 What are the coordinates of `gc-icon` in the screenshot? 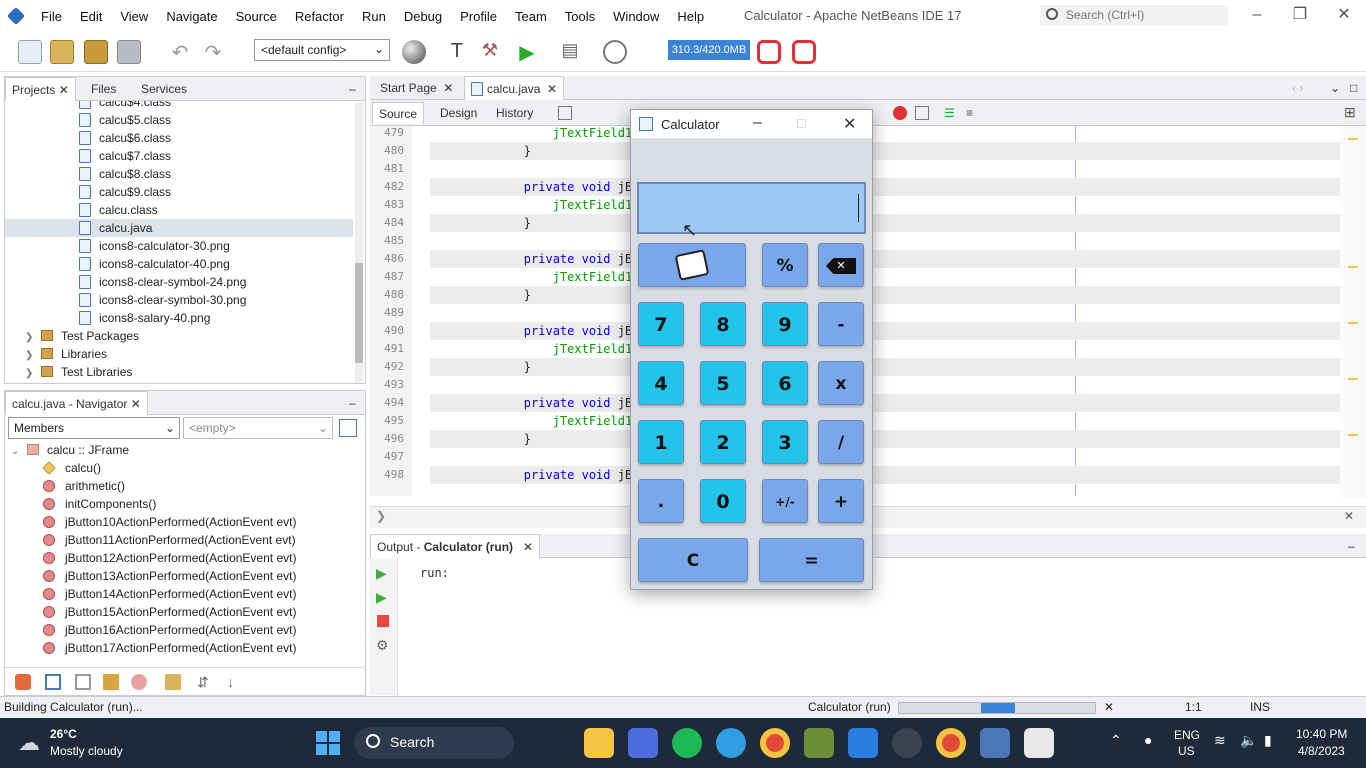 It's located at (769, 52).